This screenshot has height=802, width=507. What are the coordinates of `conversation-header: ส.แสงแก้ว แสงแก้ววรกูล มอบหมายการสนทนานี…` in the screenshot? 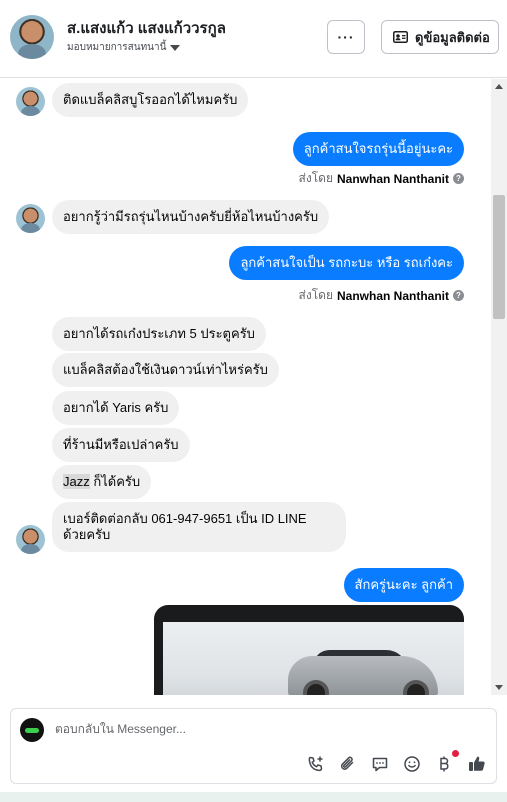 It's located at (253, 39).